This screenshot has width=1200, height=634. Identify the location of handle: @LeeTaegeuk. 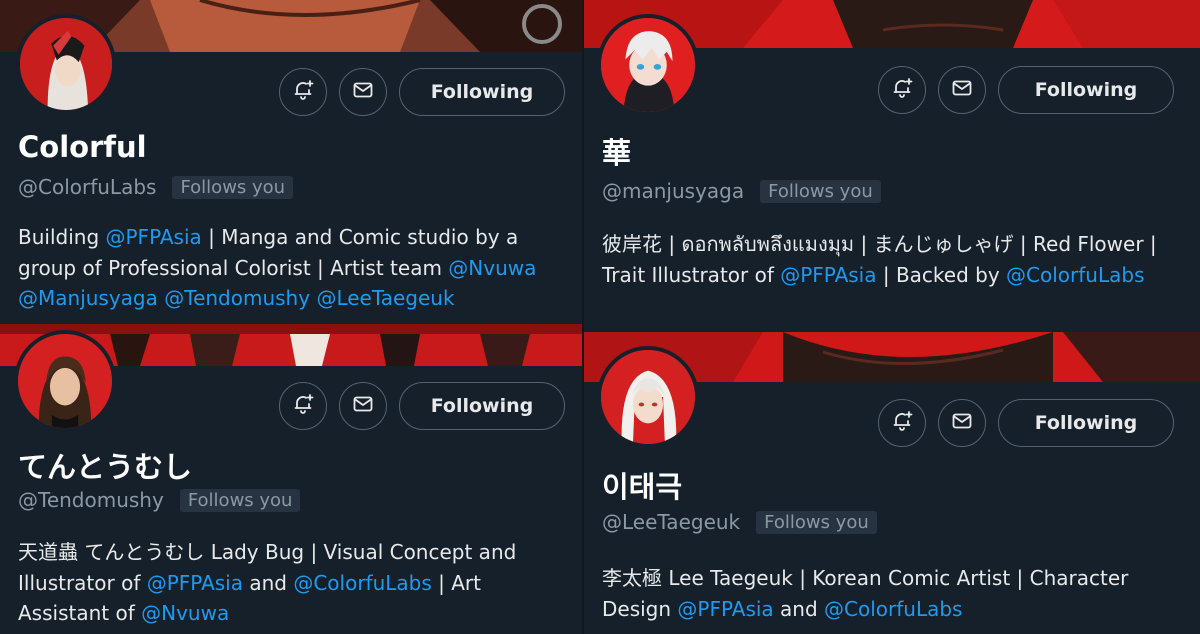
(671, 522).